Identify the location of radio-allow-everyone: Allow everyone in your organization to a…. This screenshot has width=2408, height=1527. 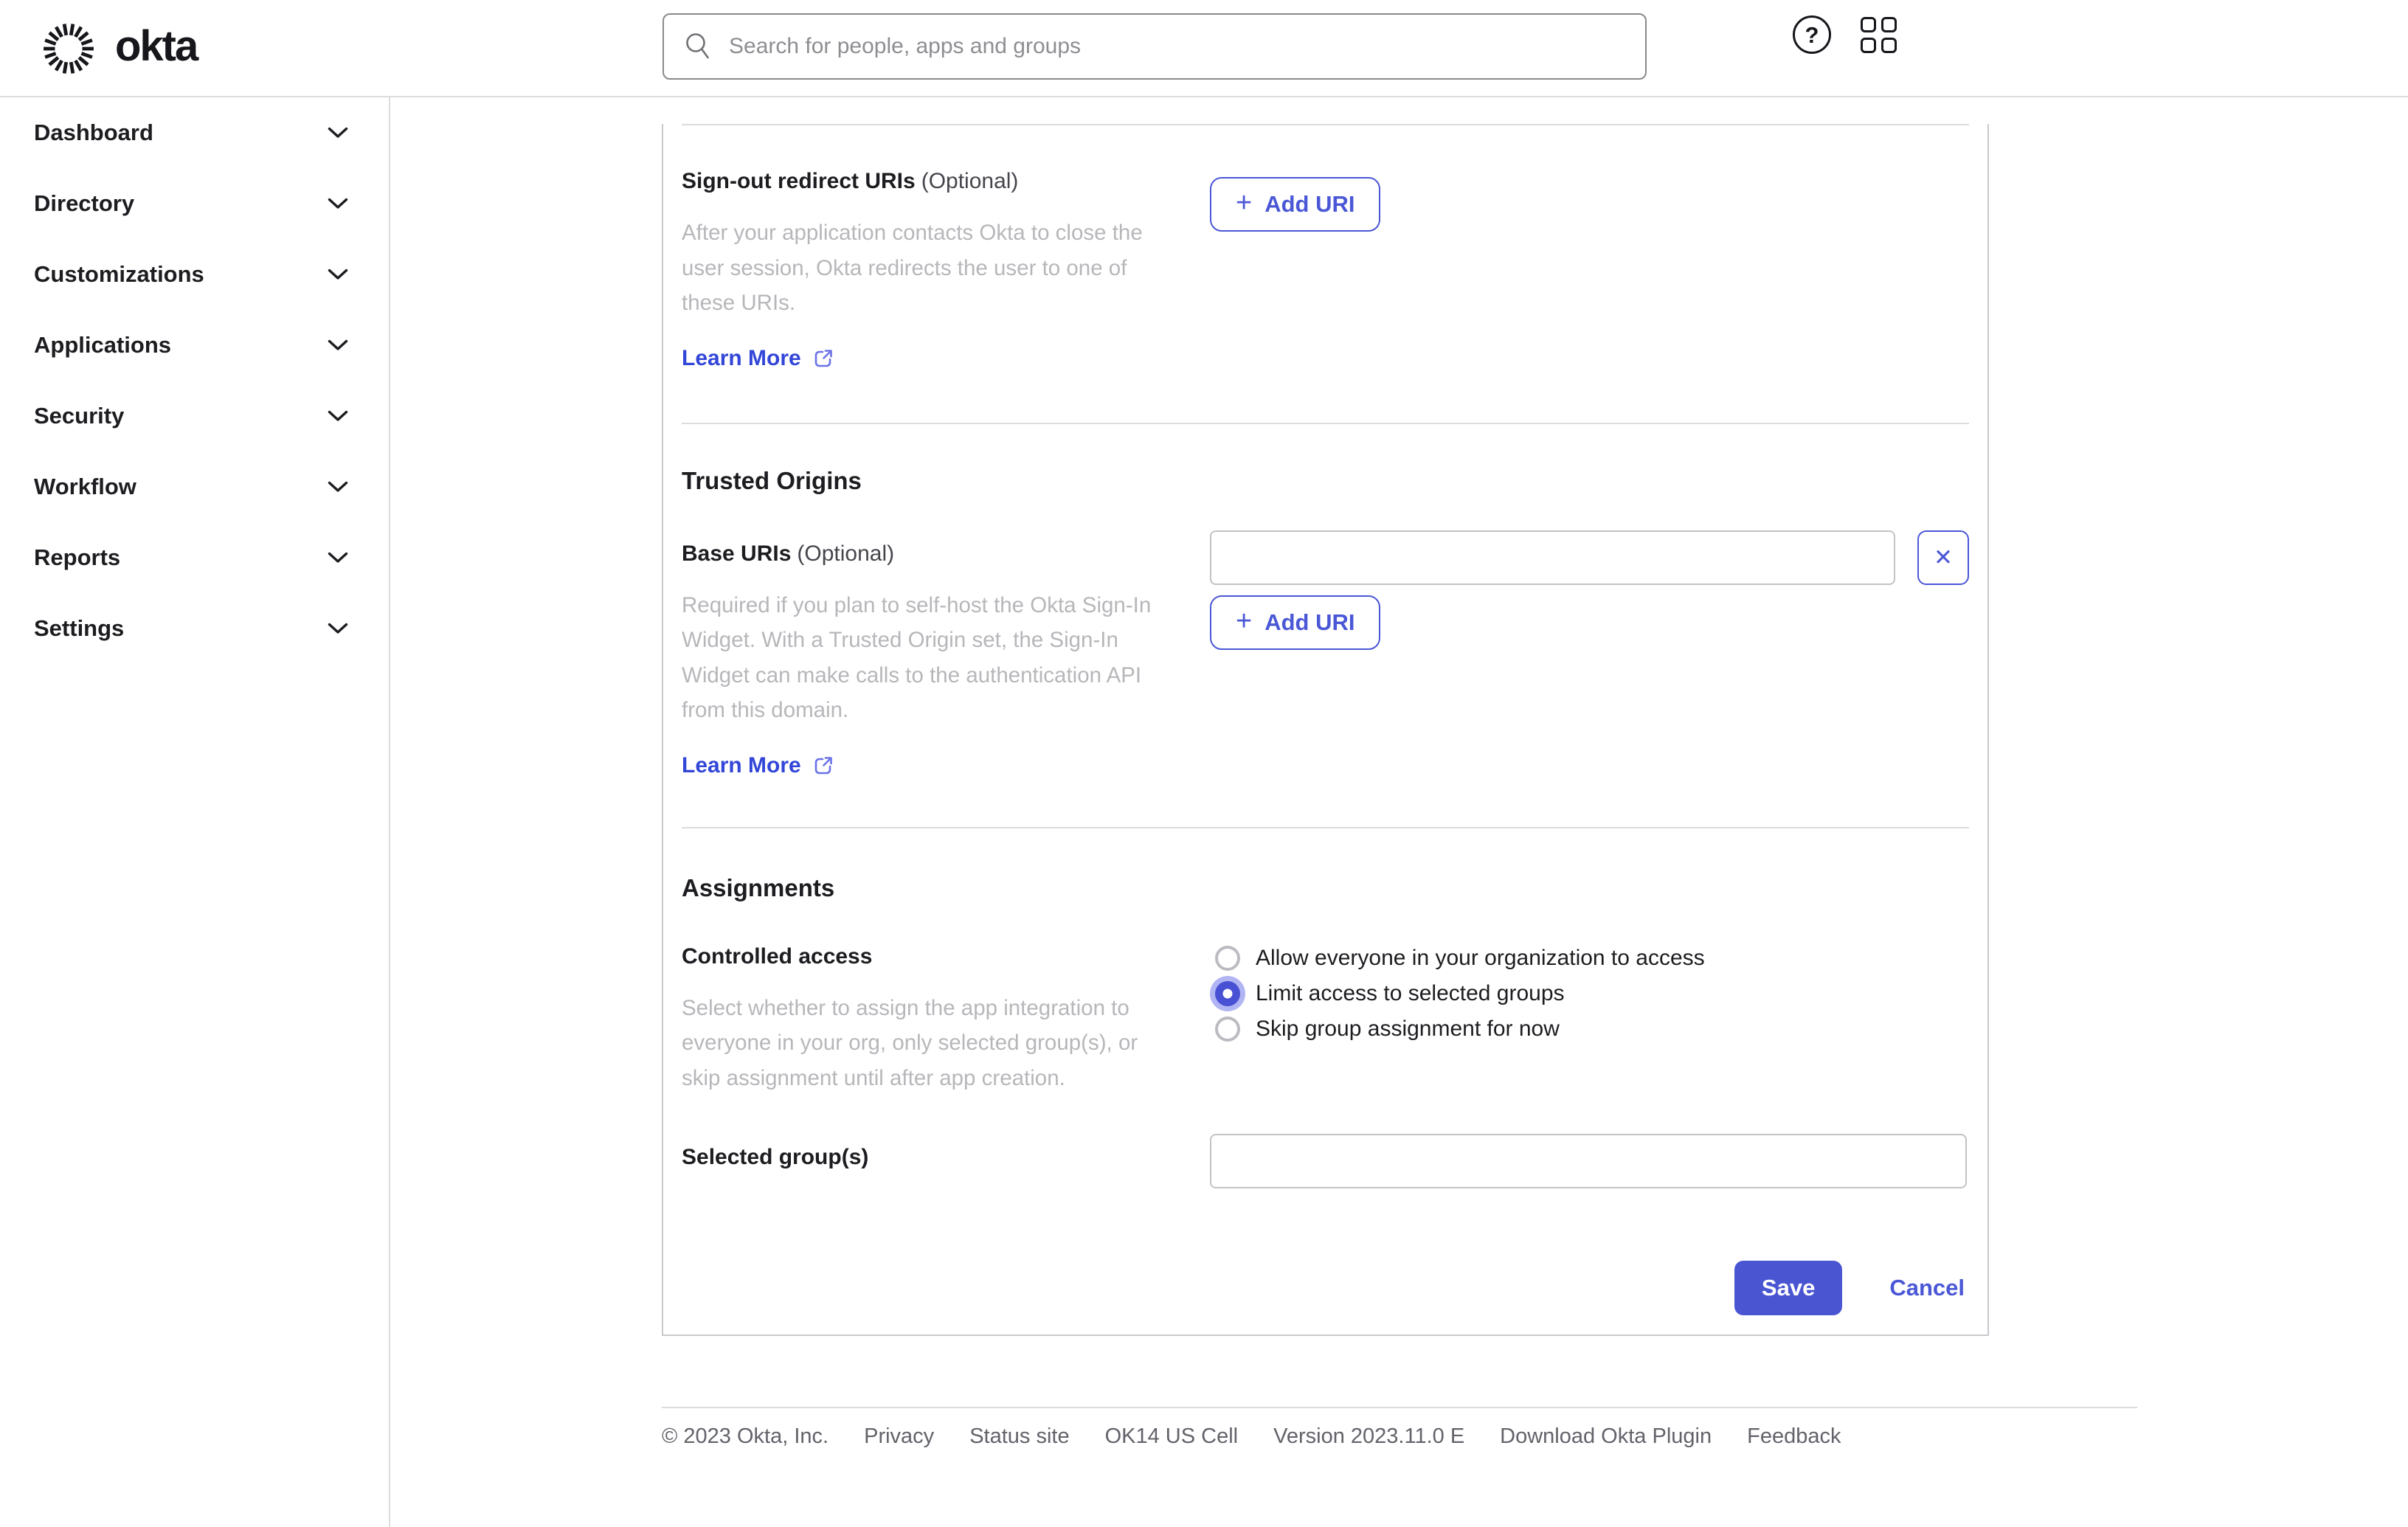
(1589, 959).